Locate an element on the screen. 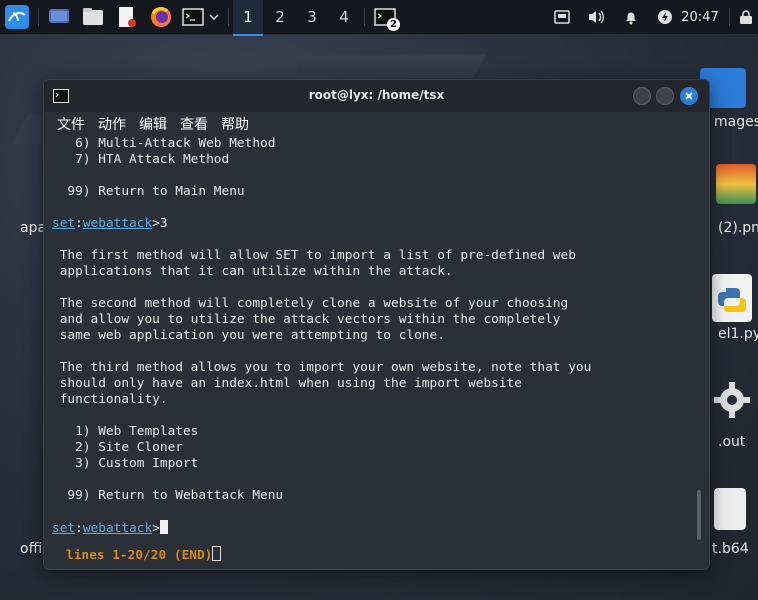  menu-actions: 动作 is located at coordinates (105, 124).